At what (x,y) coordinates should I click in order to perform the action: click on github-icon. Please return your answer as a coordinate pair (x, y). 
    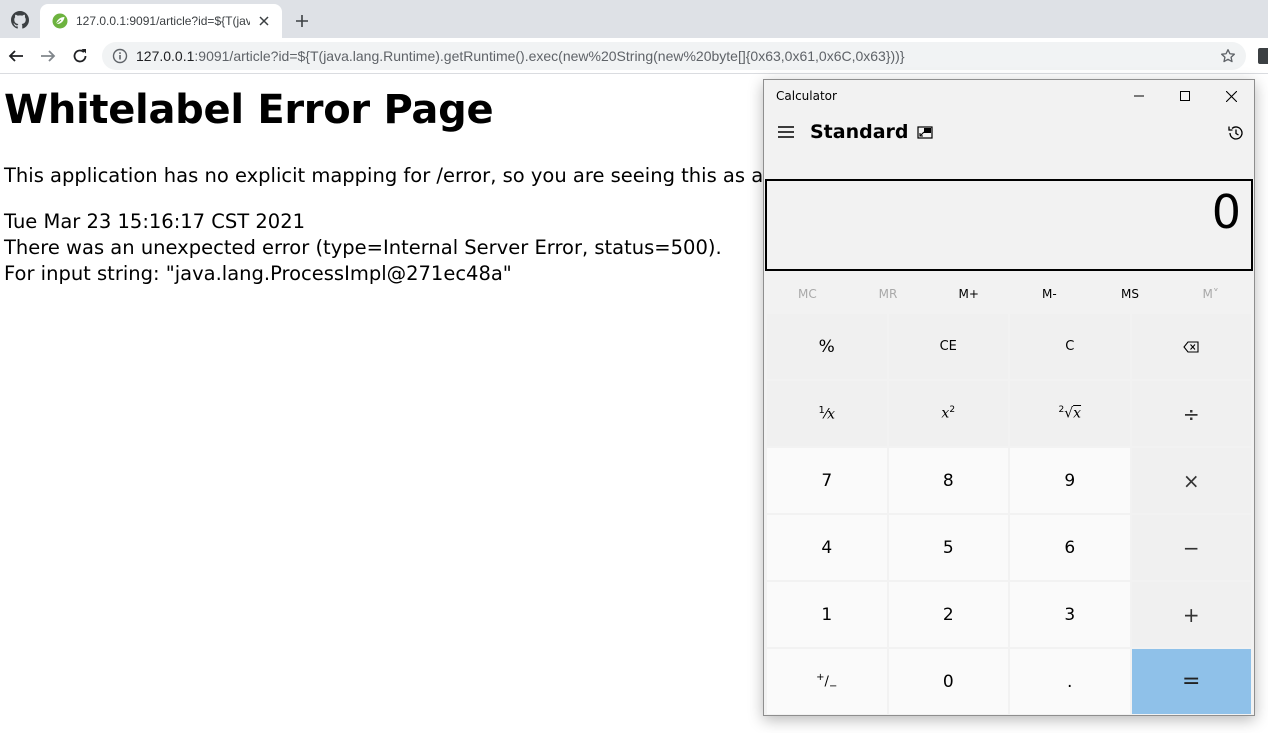
    Looking at the image, I should click on (20, 20).